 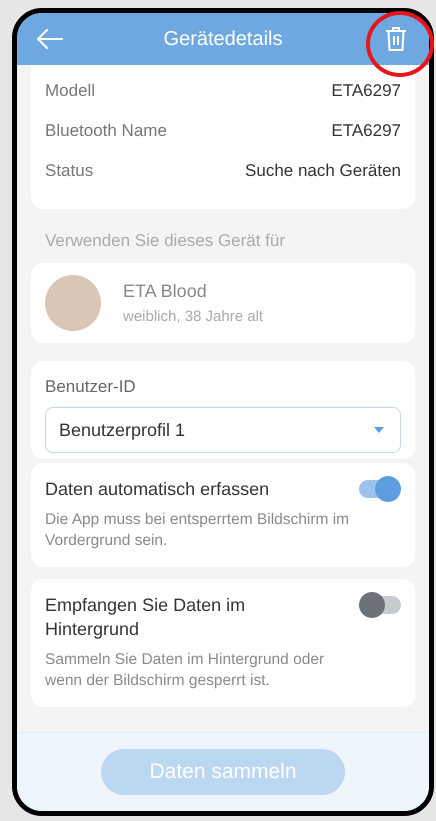 I want to click on detail-label: Status, so click(x=69, y=171).